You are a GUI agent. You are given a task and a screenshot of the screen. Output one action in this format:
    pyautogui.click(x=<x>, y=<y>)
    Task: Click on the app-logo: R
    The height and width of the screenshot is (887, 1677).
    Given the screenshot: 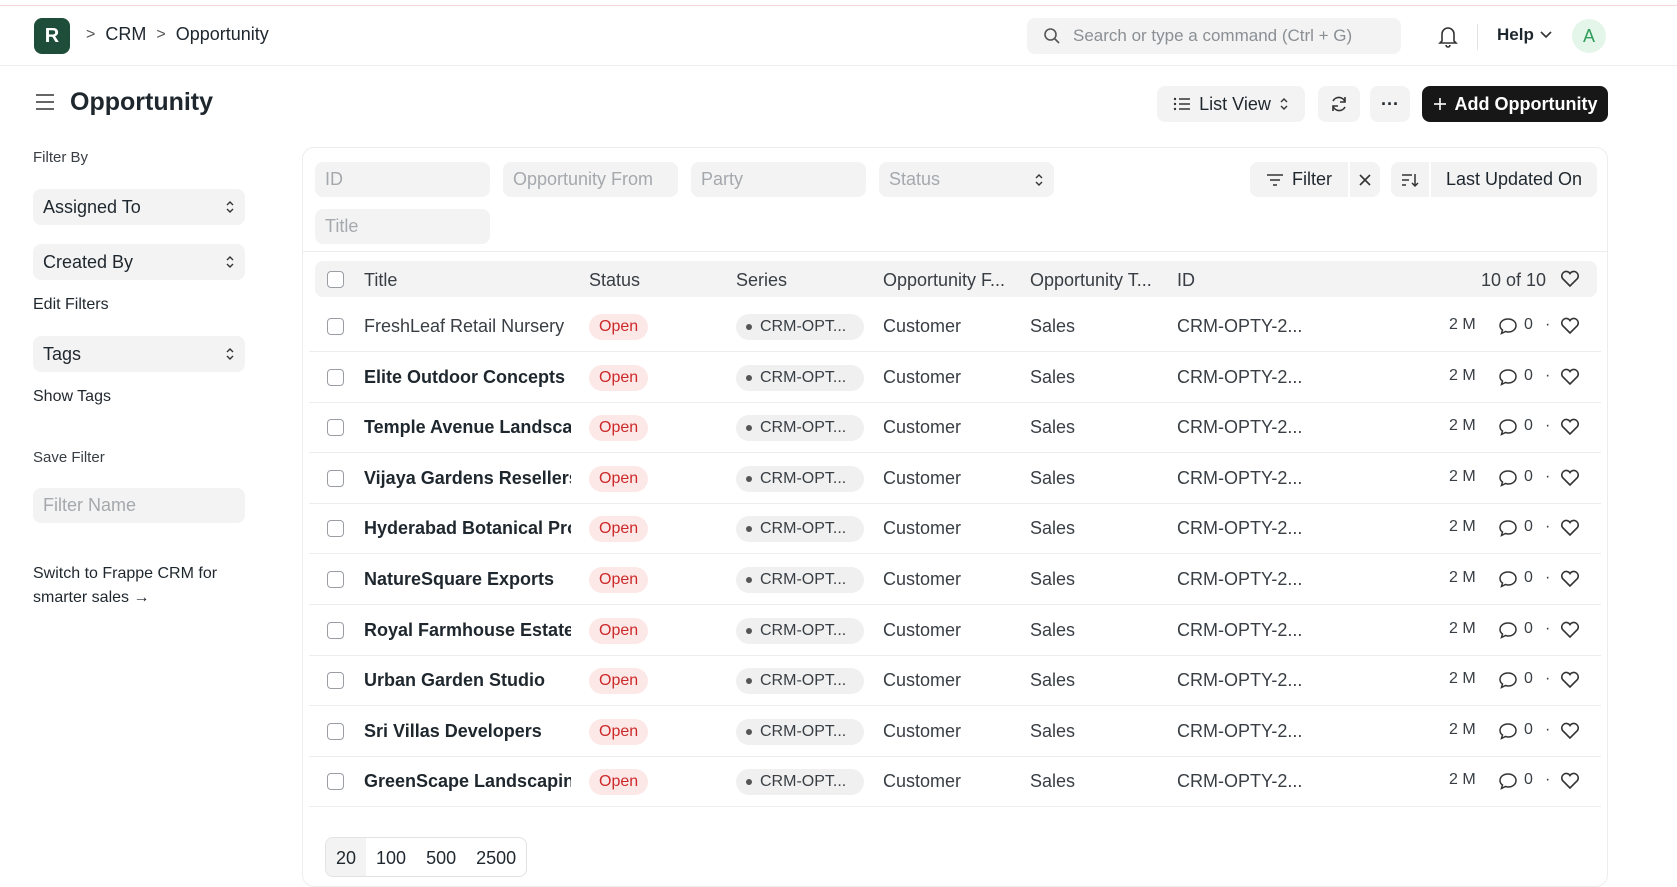 What is the action you would take?
    pyautogui.click(x=52, y=36)
    